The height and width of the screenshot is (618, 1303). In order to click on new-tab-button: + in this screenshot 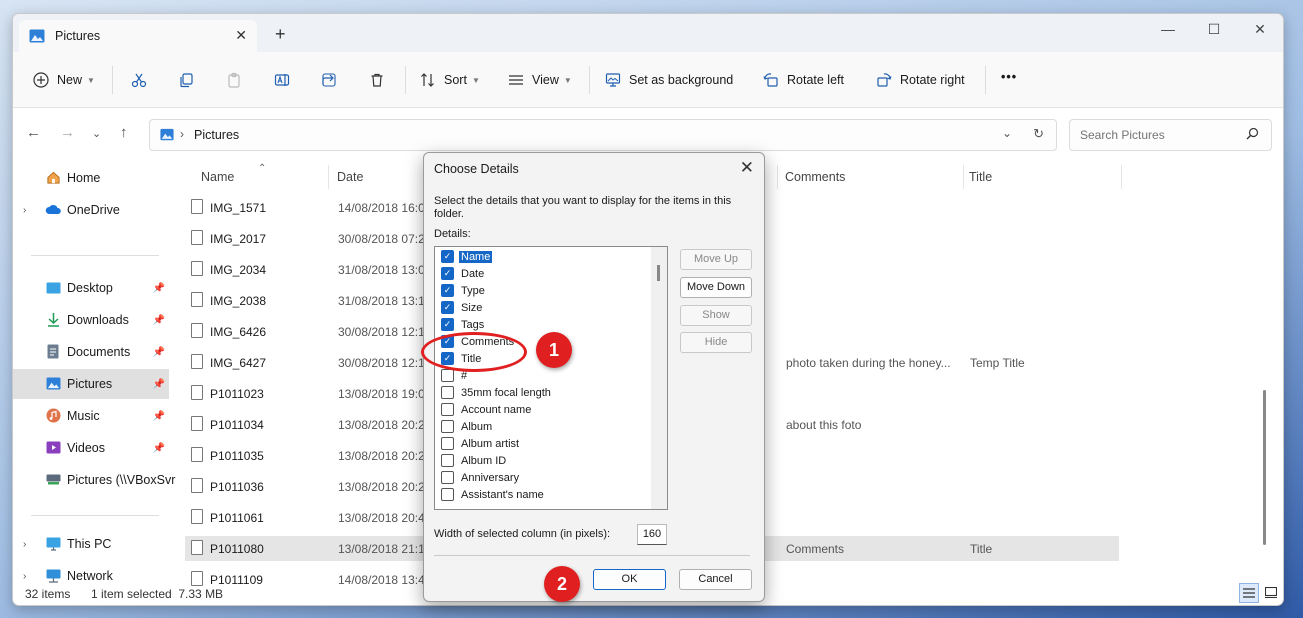, I will do `click(280, 34)`.